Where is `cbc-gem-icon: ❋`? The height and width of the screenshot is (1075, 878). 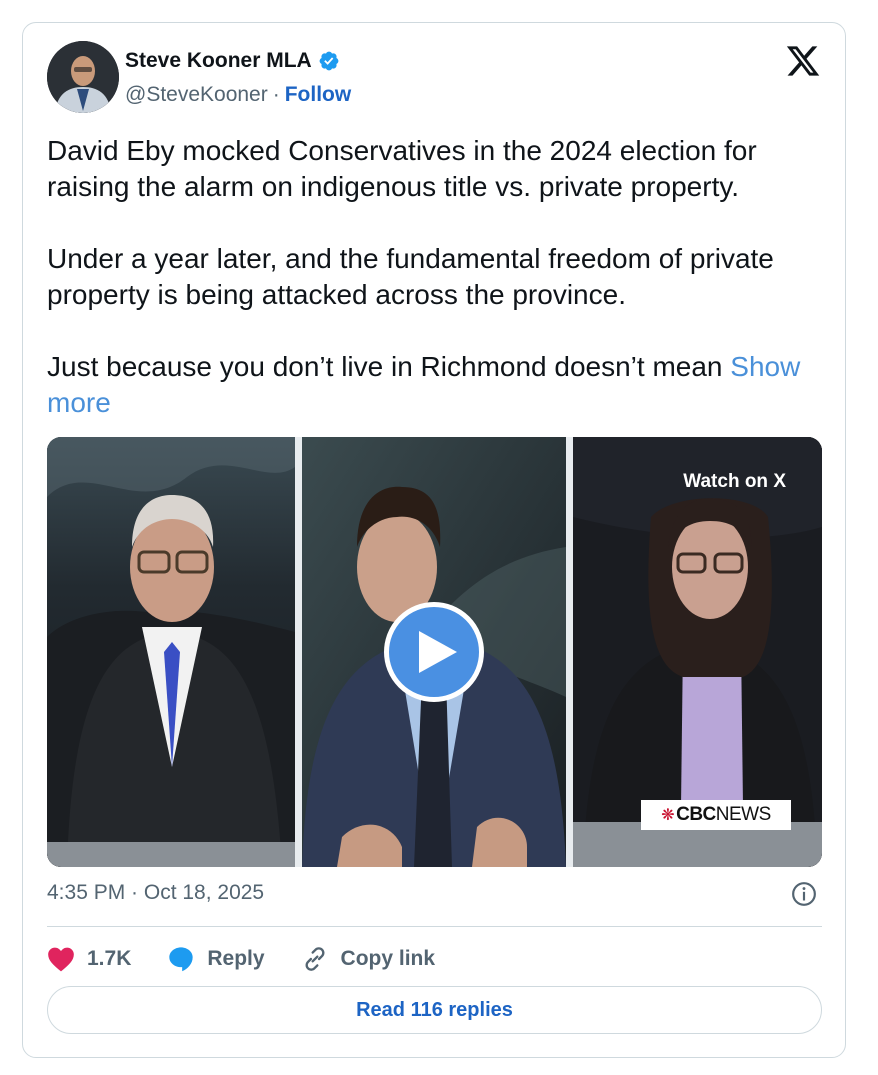
cbc-gem-icon: ❋ is located at coordinates (668, 815).